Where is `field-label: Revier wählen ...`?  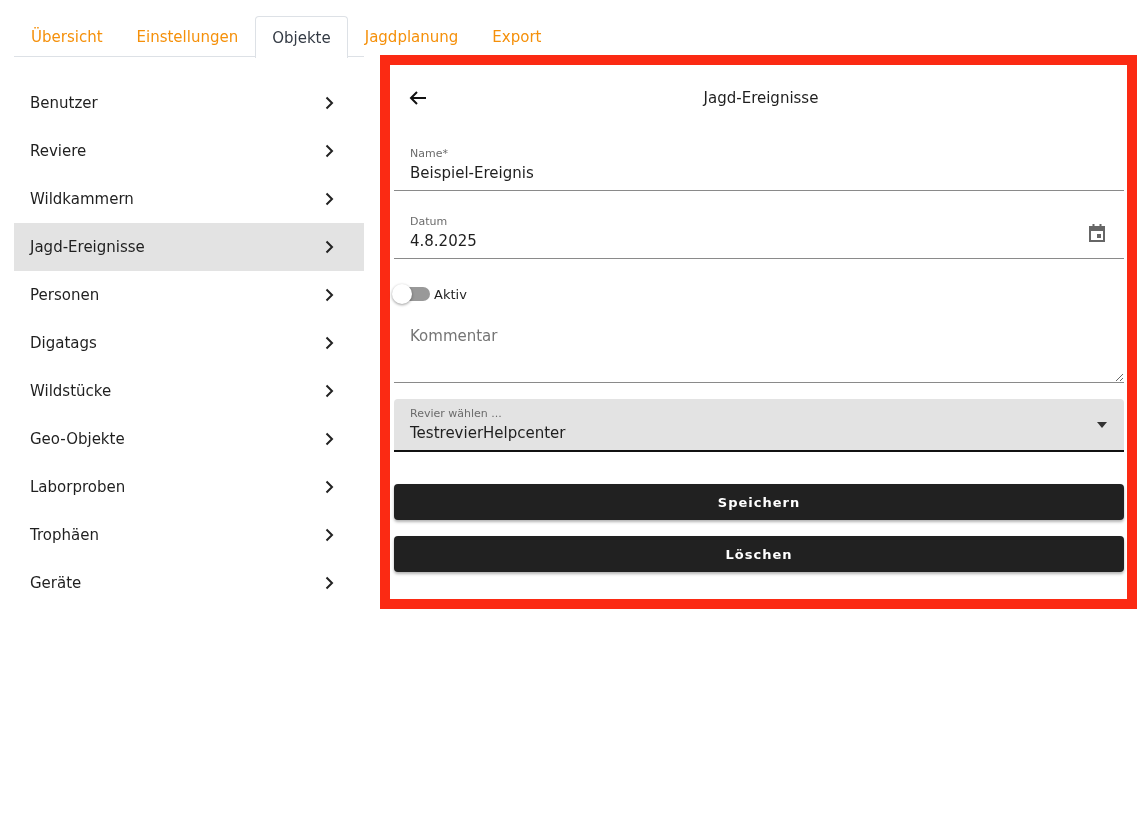
field-label: Revier wählen ... is located at coordinates (456, 413).